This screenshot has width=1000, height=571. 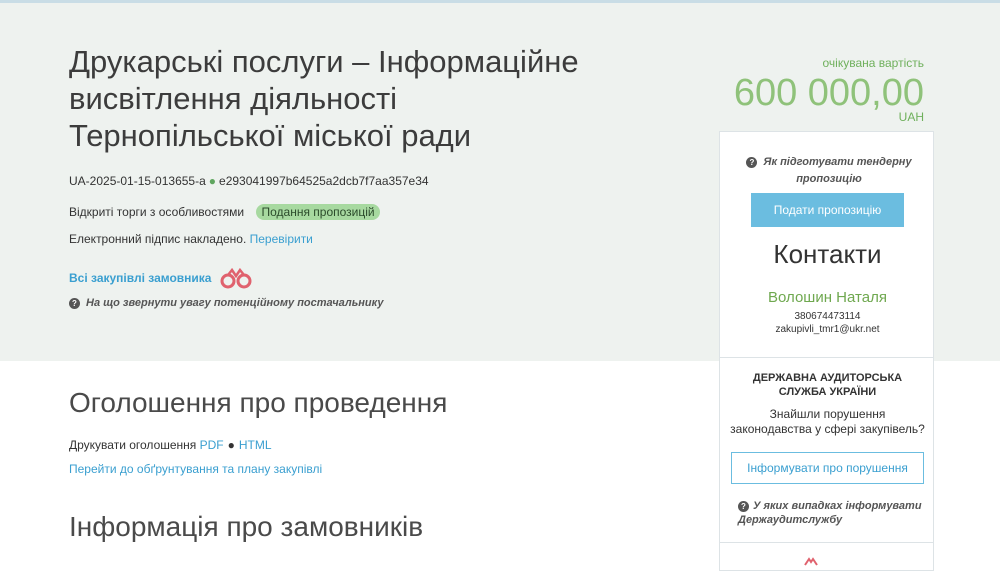 I want to click on contact-email: zakupivli_tmr1@ukr.net, so click(x=827, y=329).